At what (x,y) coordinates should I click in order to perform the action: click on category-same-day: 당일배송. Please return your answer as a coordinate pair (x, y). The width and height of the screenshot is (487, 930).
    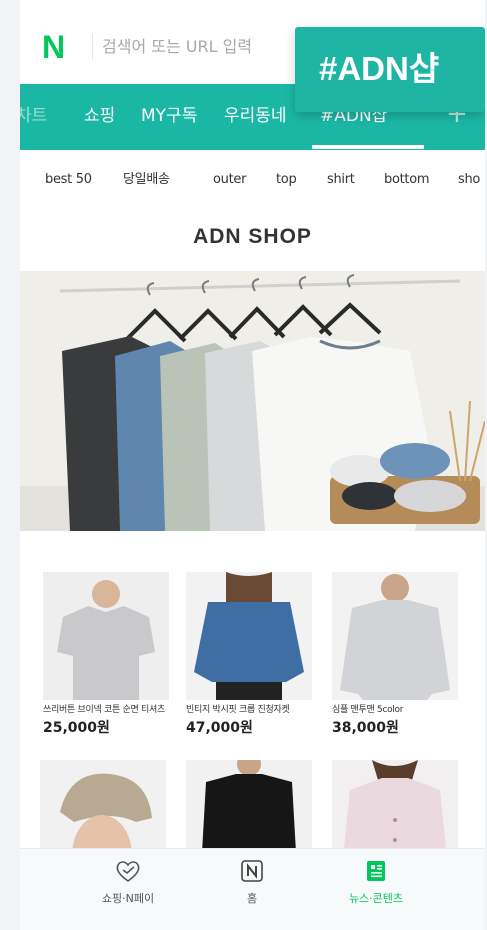
    Looking at the image, I should click on (146, 180).